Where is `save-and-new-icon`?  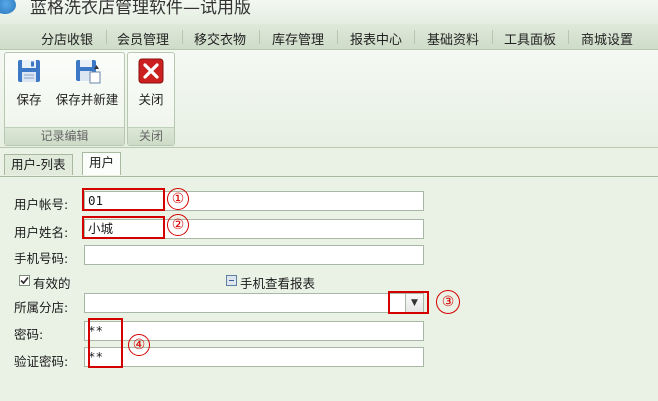
save-and-new-icon is located at coordinates (88, 72).